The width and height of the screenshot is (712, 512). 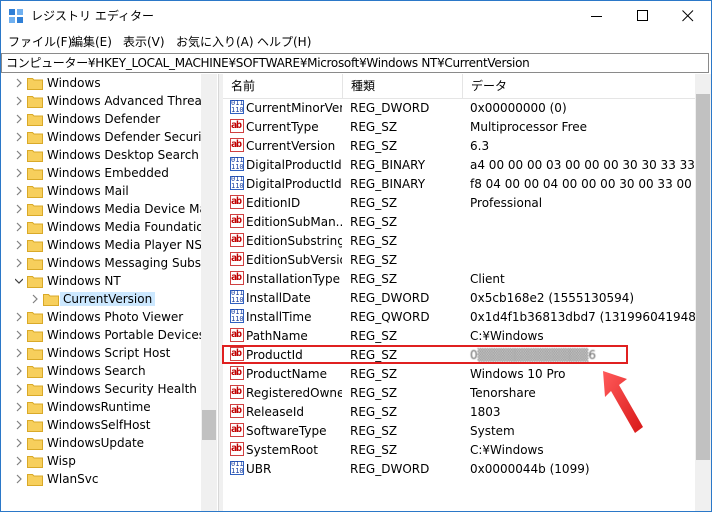 I want to click on tree-item: Windows Mail, so click(x=101, y=191).